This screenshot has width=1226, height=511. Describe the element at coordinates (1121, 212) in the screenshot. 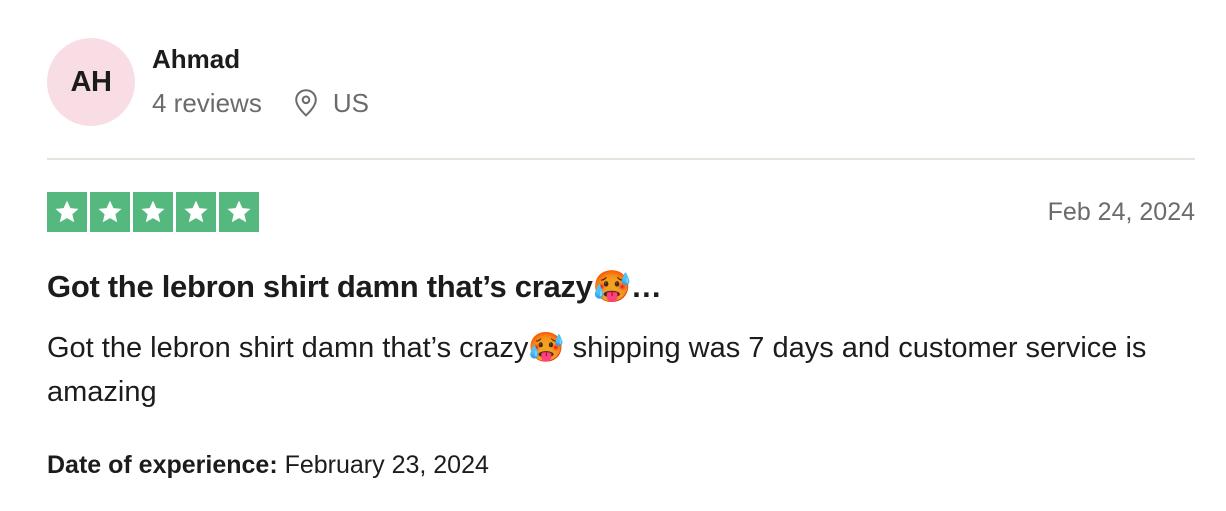

I see `review-date: Feb 24, 2024` at that location.